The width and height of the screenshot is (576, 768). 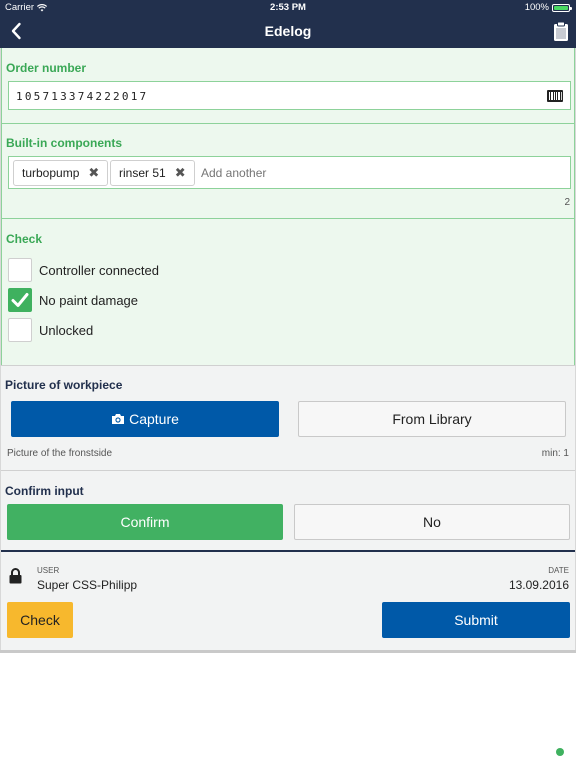 I want to click on user-label: USER, so click(x=48, y=570).